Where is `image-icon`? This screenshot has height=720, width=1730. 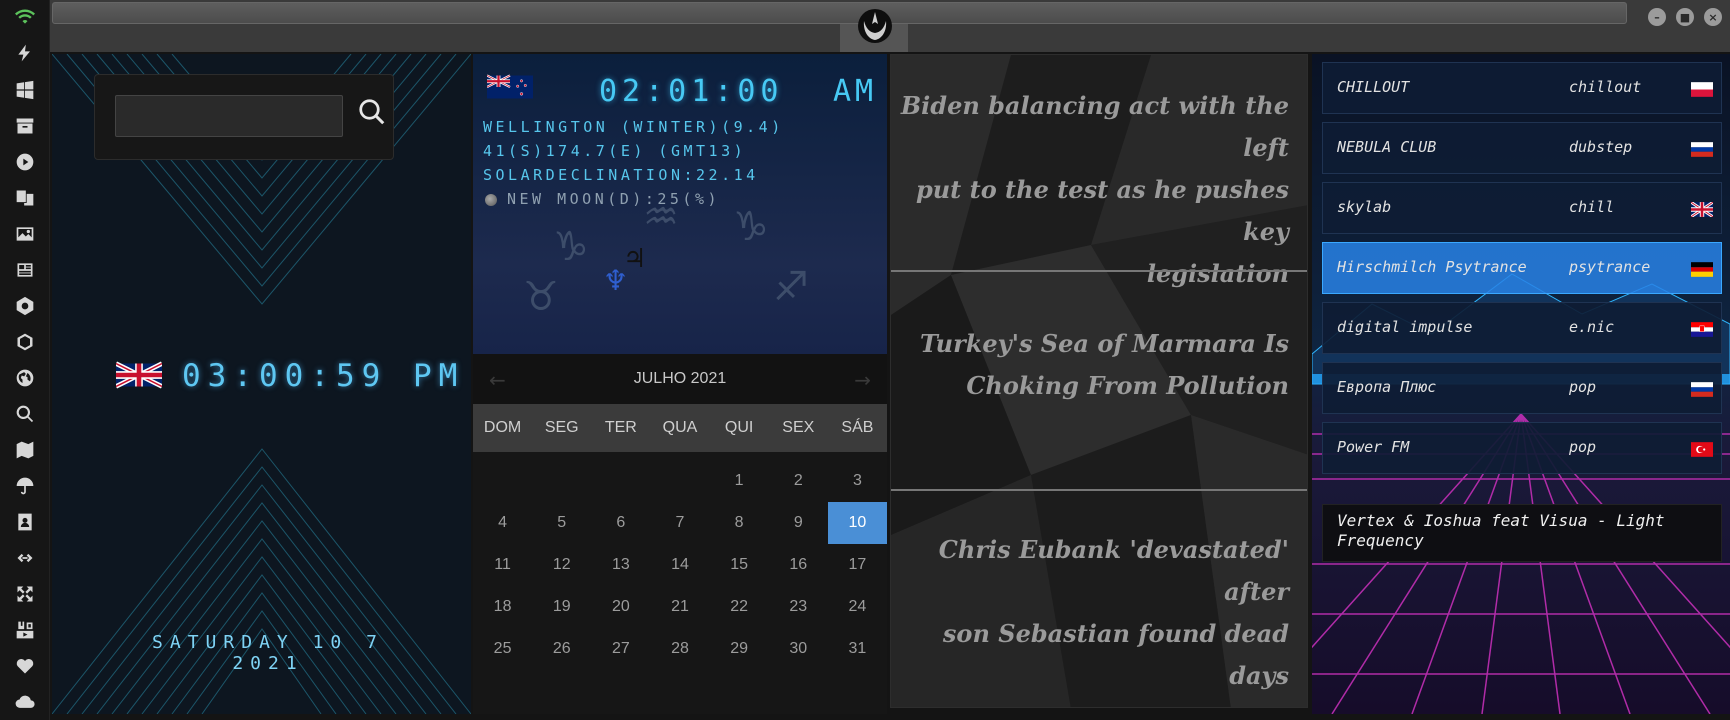
image-icon is located at coordinates (25, 234).